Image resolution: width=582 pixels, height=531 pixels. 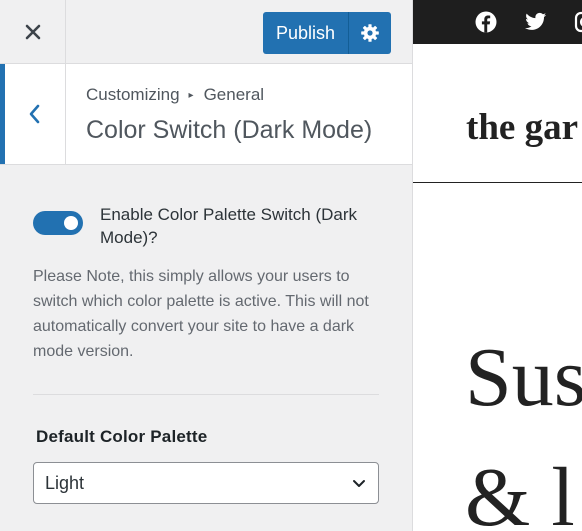 What do you see at coordinates (206, 32) in the screenshot?
I see `customizer-header: Publish` at bounding box center [206, 32].